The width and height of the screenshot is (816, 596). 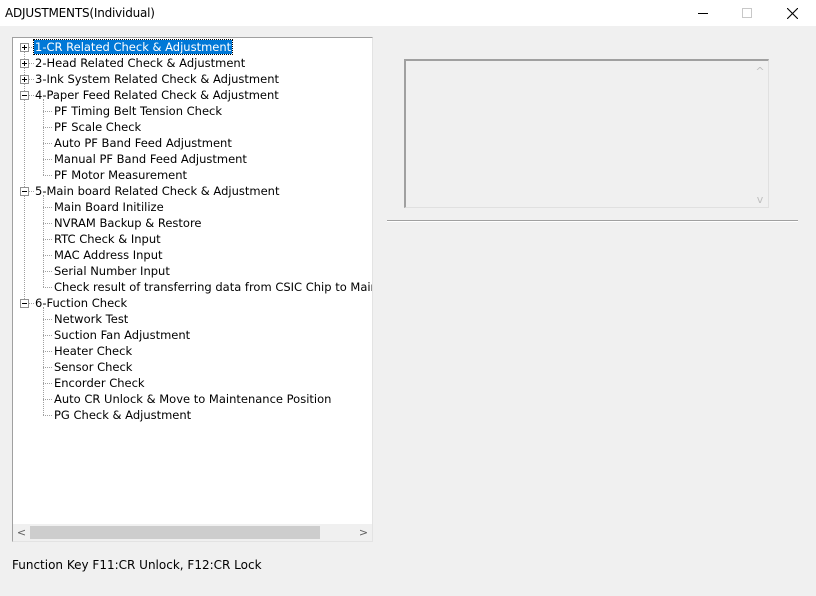 I want to click on vertical-scrollbar: ^ v, so click(x=760, y=134).